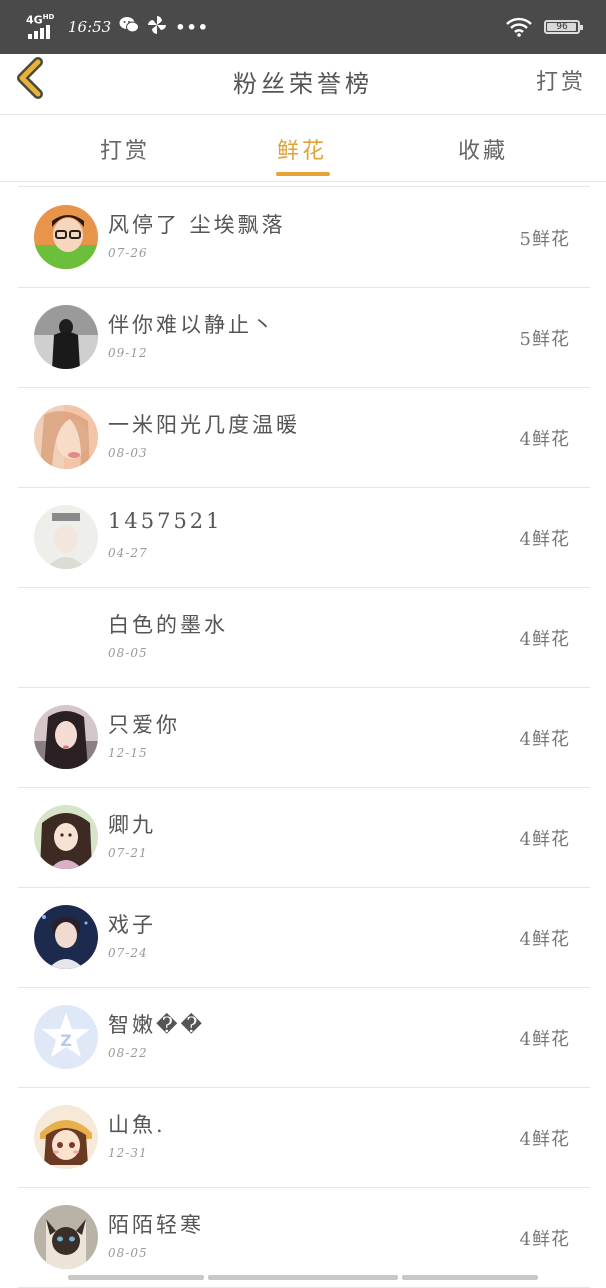  I want to click on battery-icon: 96, so click(563, 27).